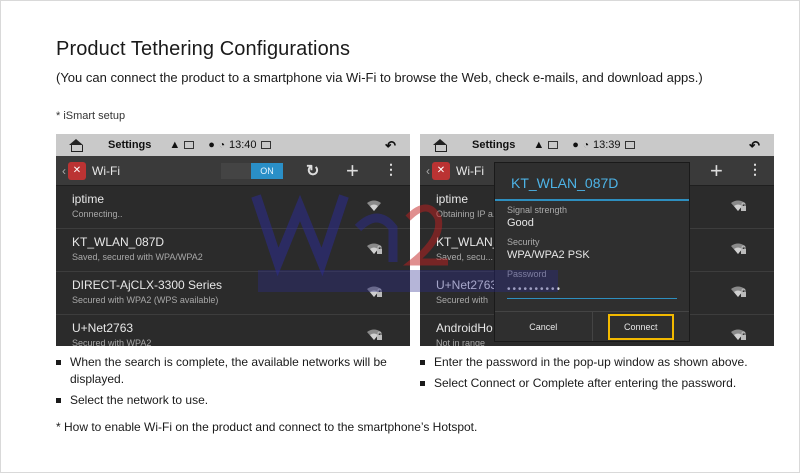 This screenshot has width=800, height=473. Describe the element at coordinates (523, 242) in the screenshot. I see `security-label: Security` at that location.